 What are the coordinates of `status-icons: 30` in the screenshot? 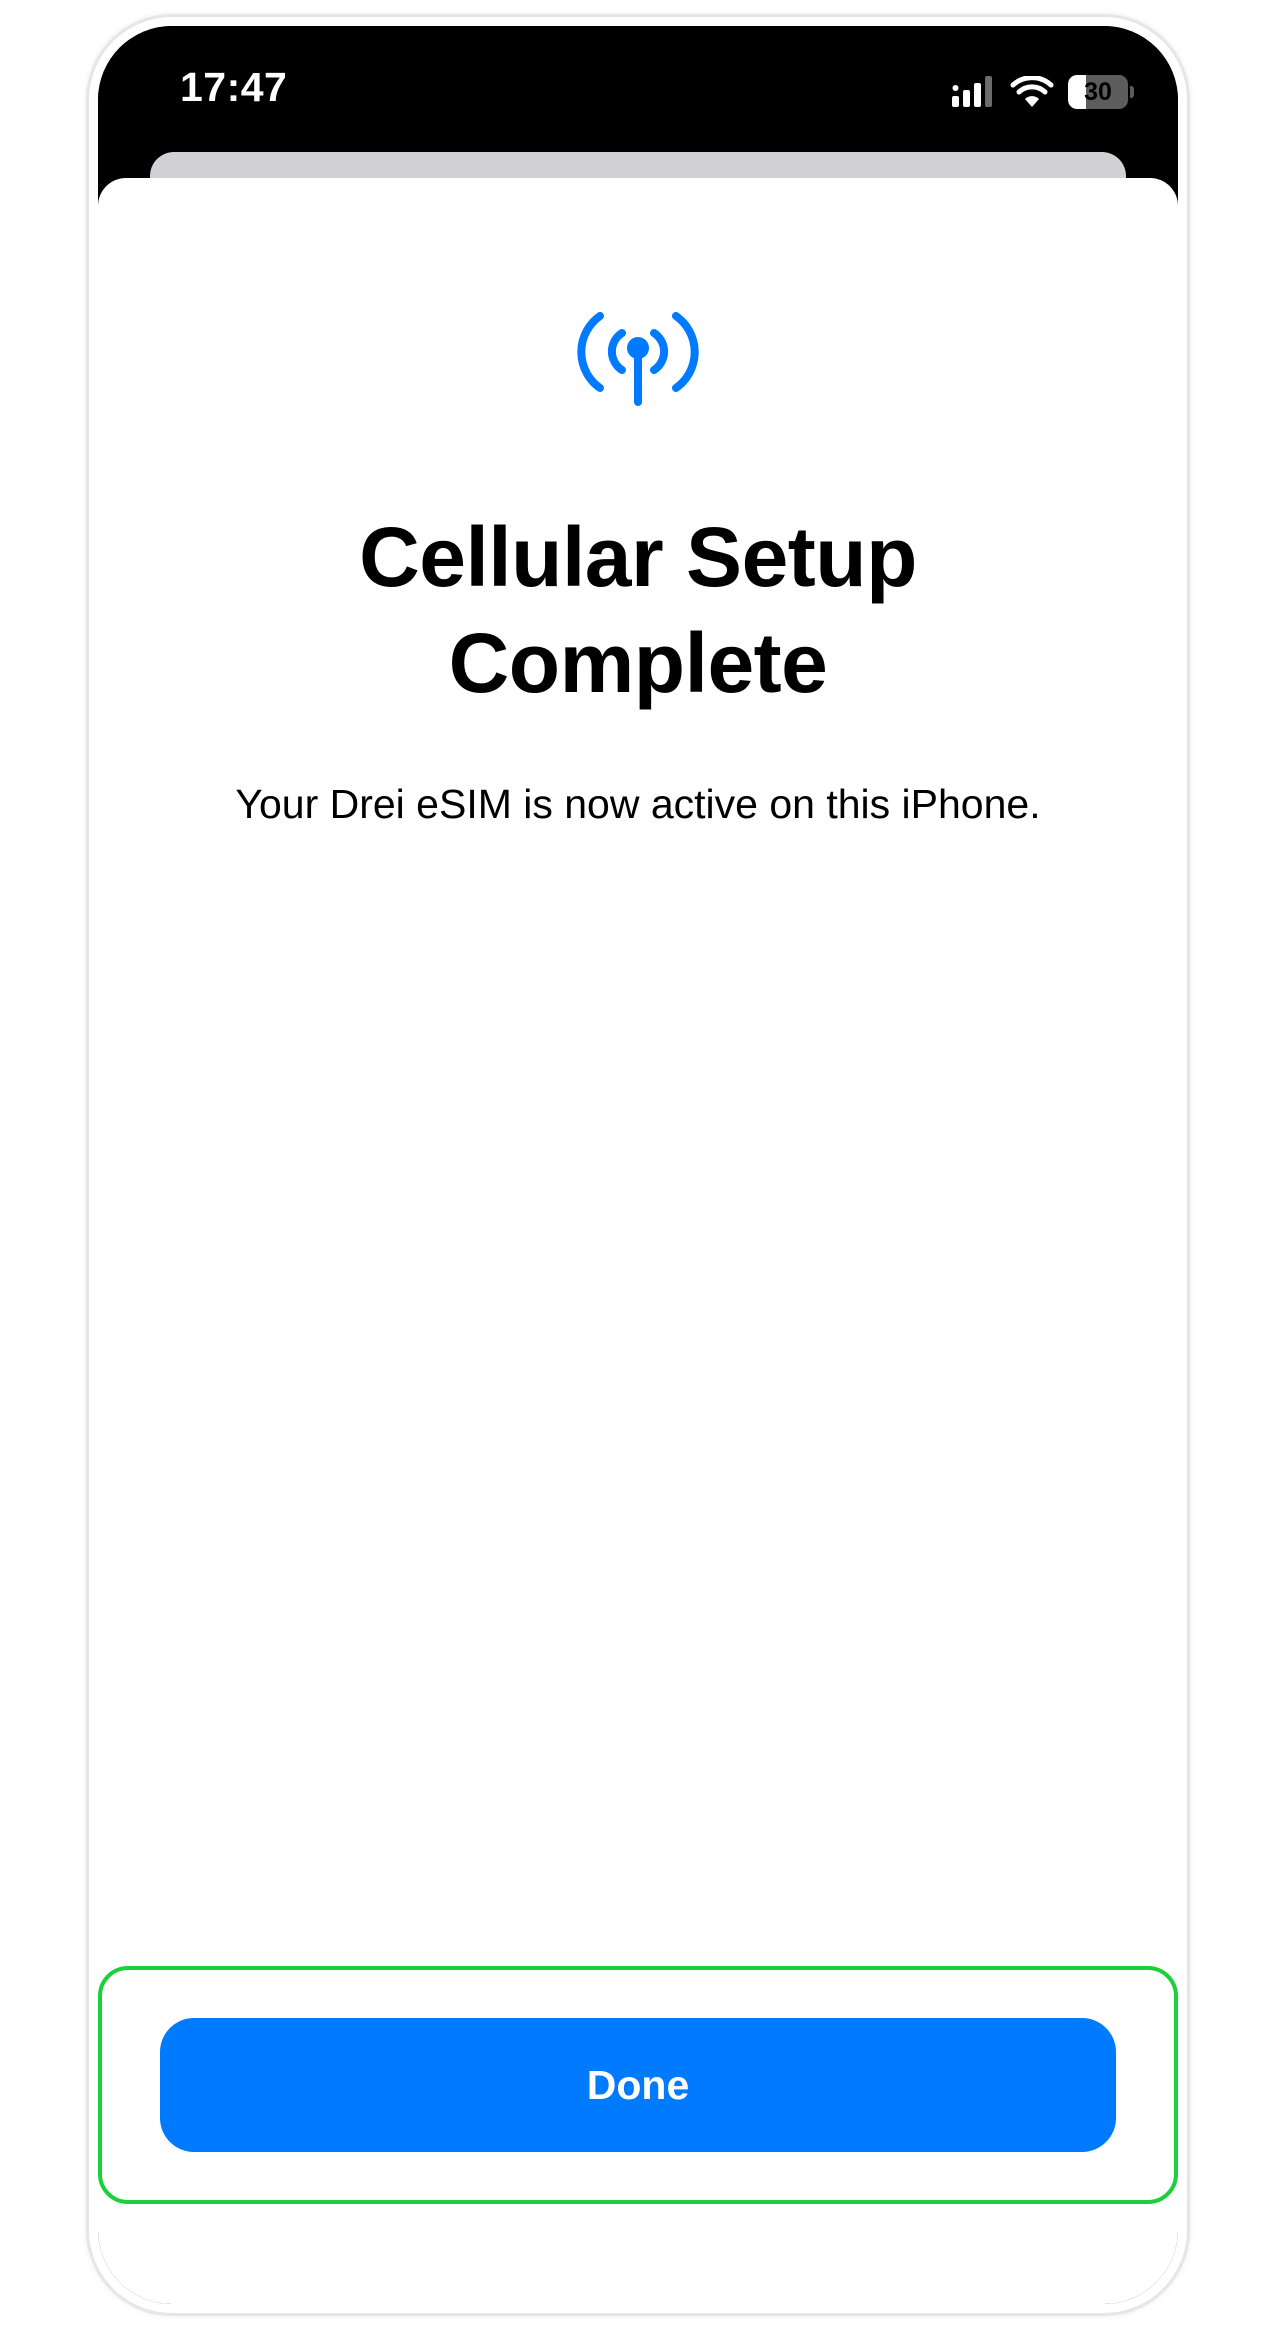 It's located at (1043, 92).